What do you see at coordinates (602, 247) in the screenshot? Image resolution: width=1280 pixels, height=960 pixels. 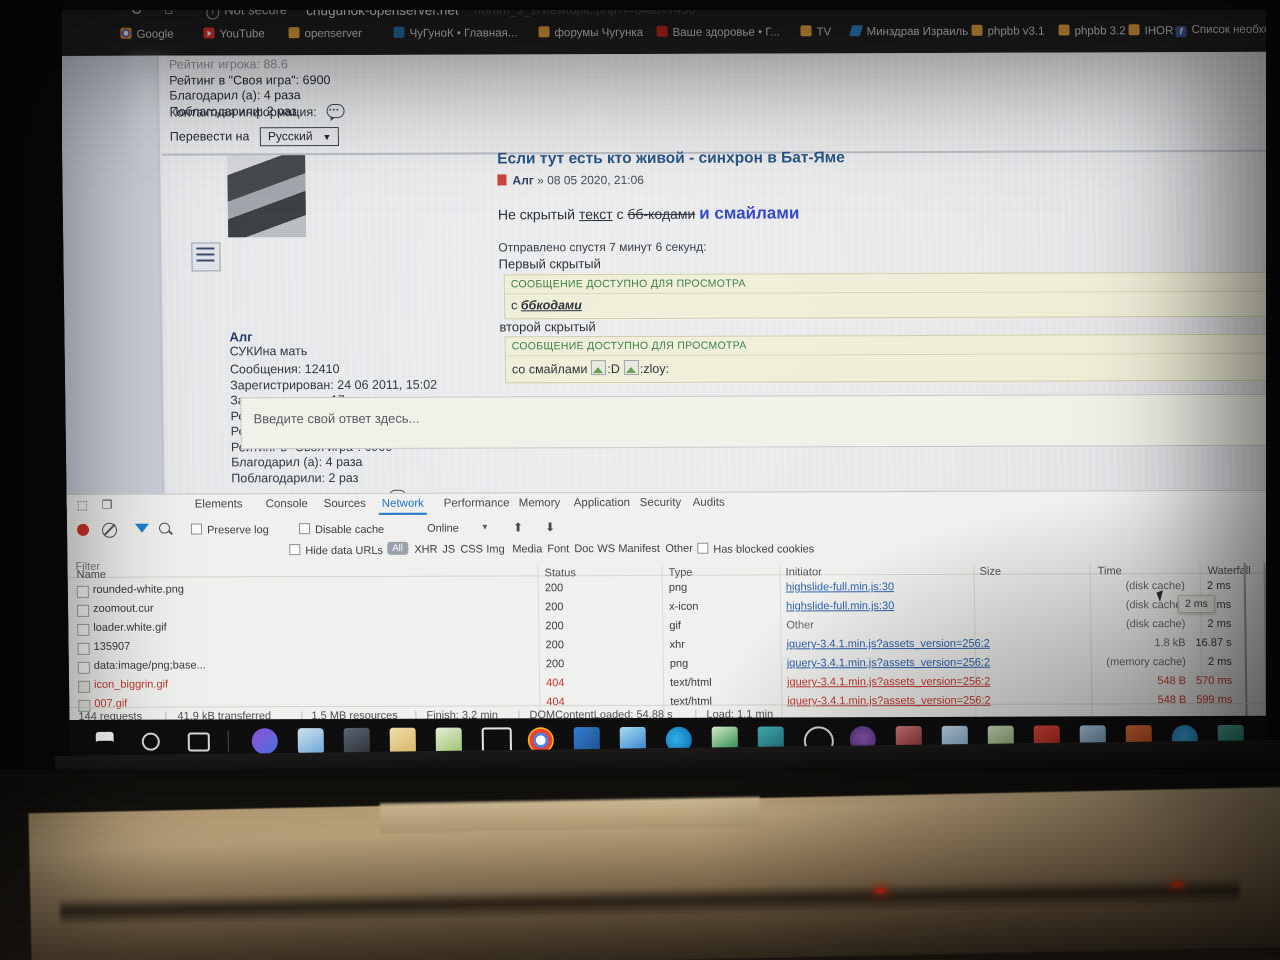 I see `sent-after-label: Отправлено спустя 7 минут 6 секунд:` at bounding box center [602, 247].